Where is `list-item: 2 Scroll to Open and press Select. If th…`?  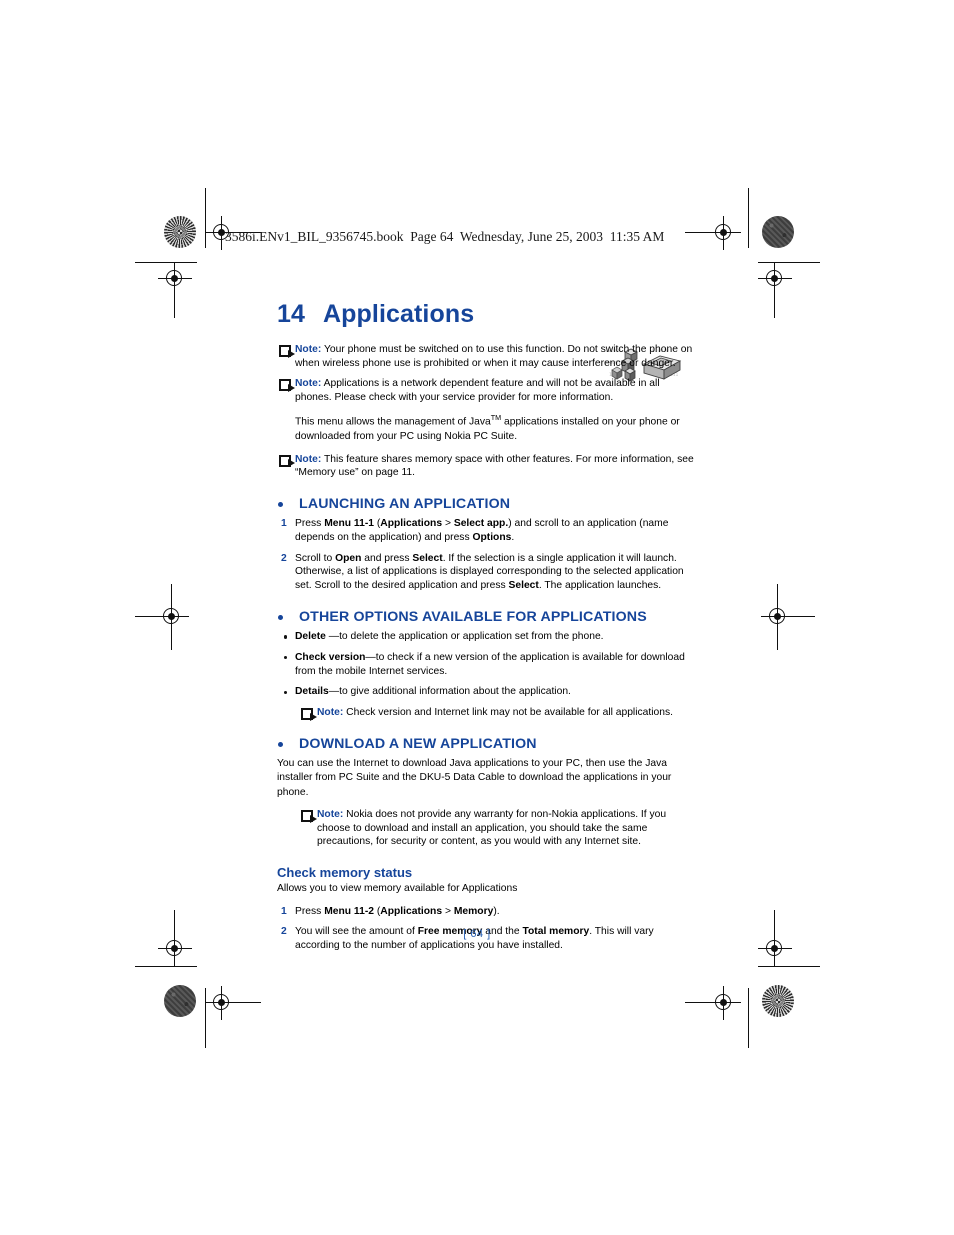 list-item: 2 Scroll to Open and press Select. If th… is located at coordinates (475, 572).